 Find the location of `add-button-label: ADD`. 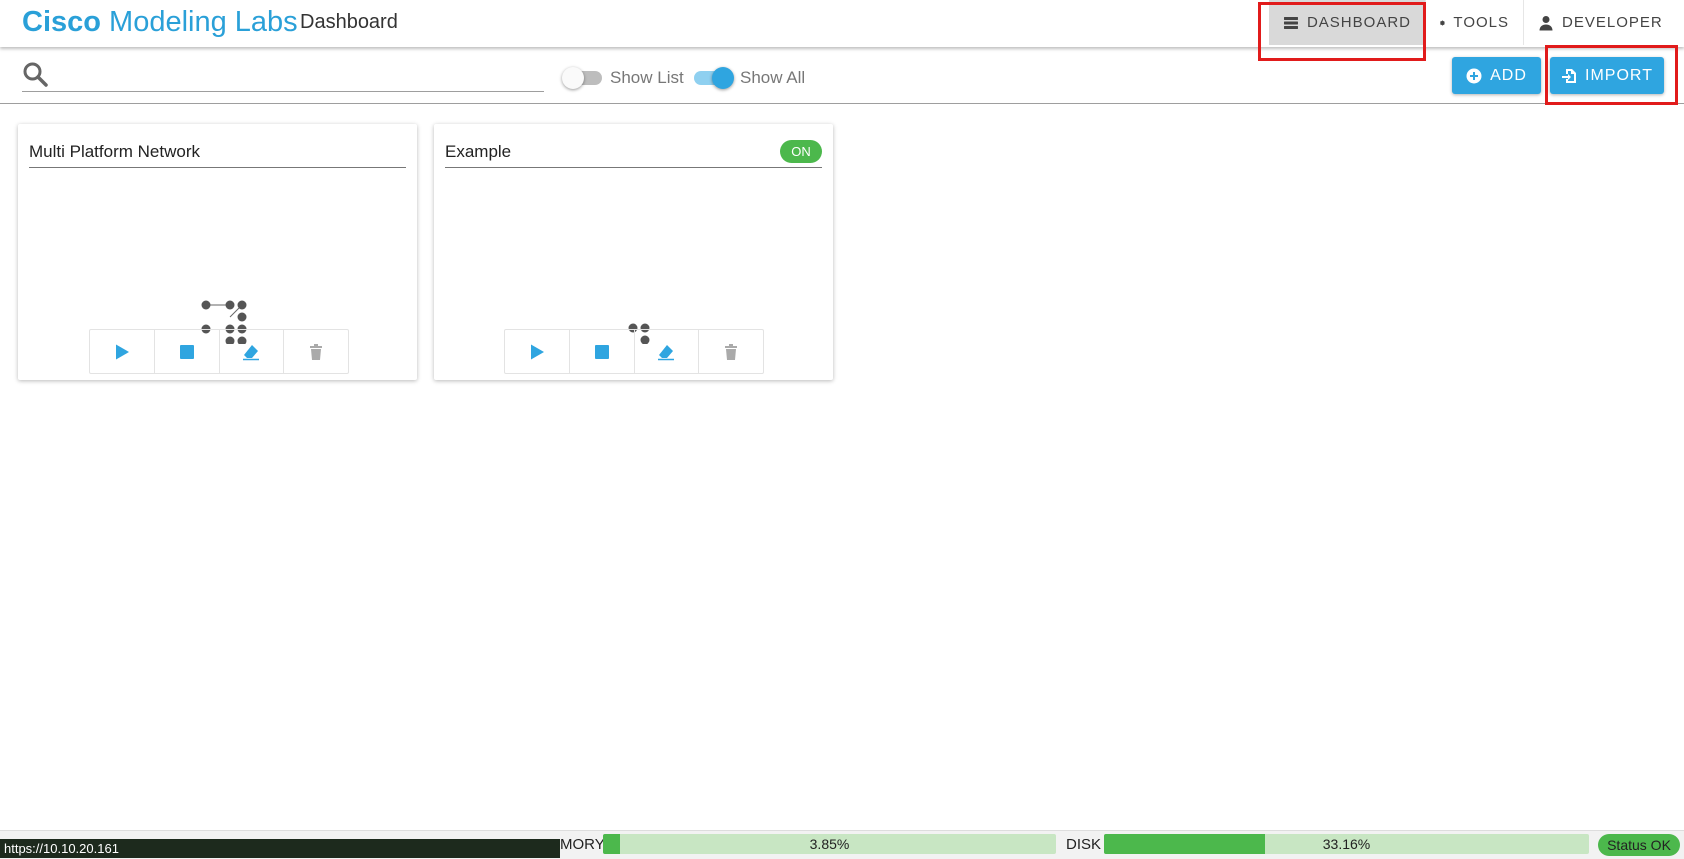

add-button-label: ADD is located at coordinates (1508, 75).